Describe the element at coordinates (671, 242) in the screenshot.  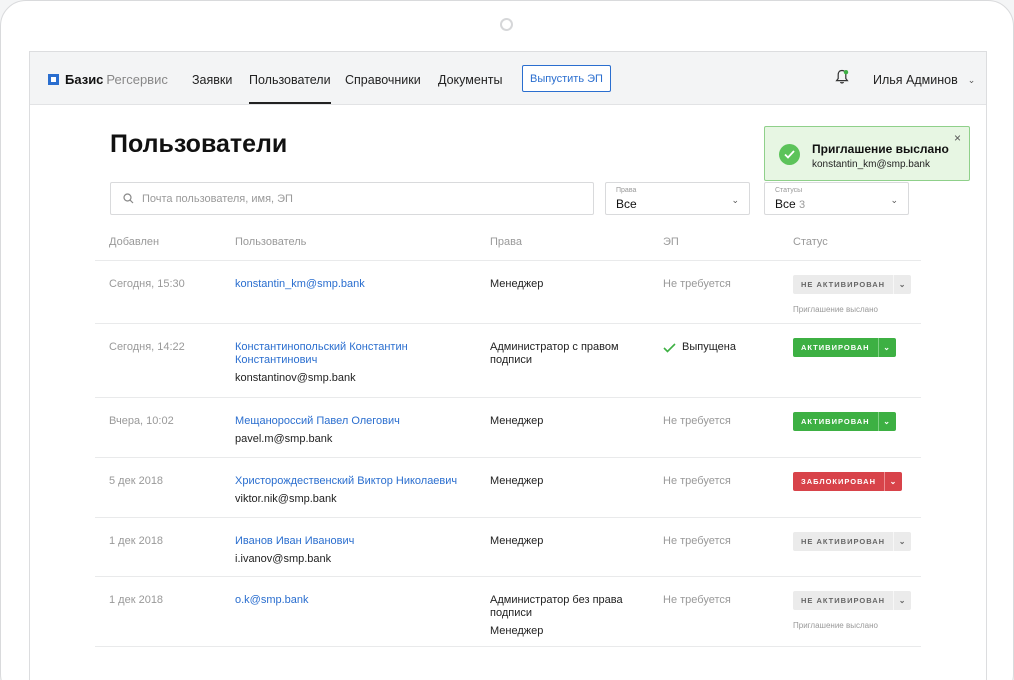
I see `column-header-ep: ЭП` at that location.